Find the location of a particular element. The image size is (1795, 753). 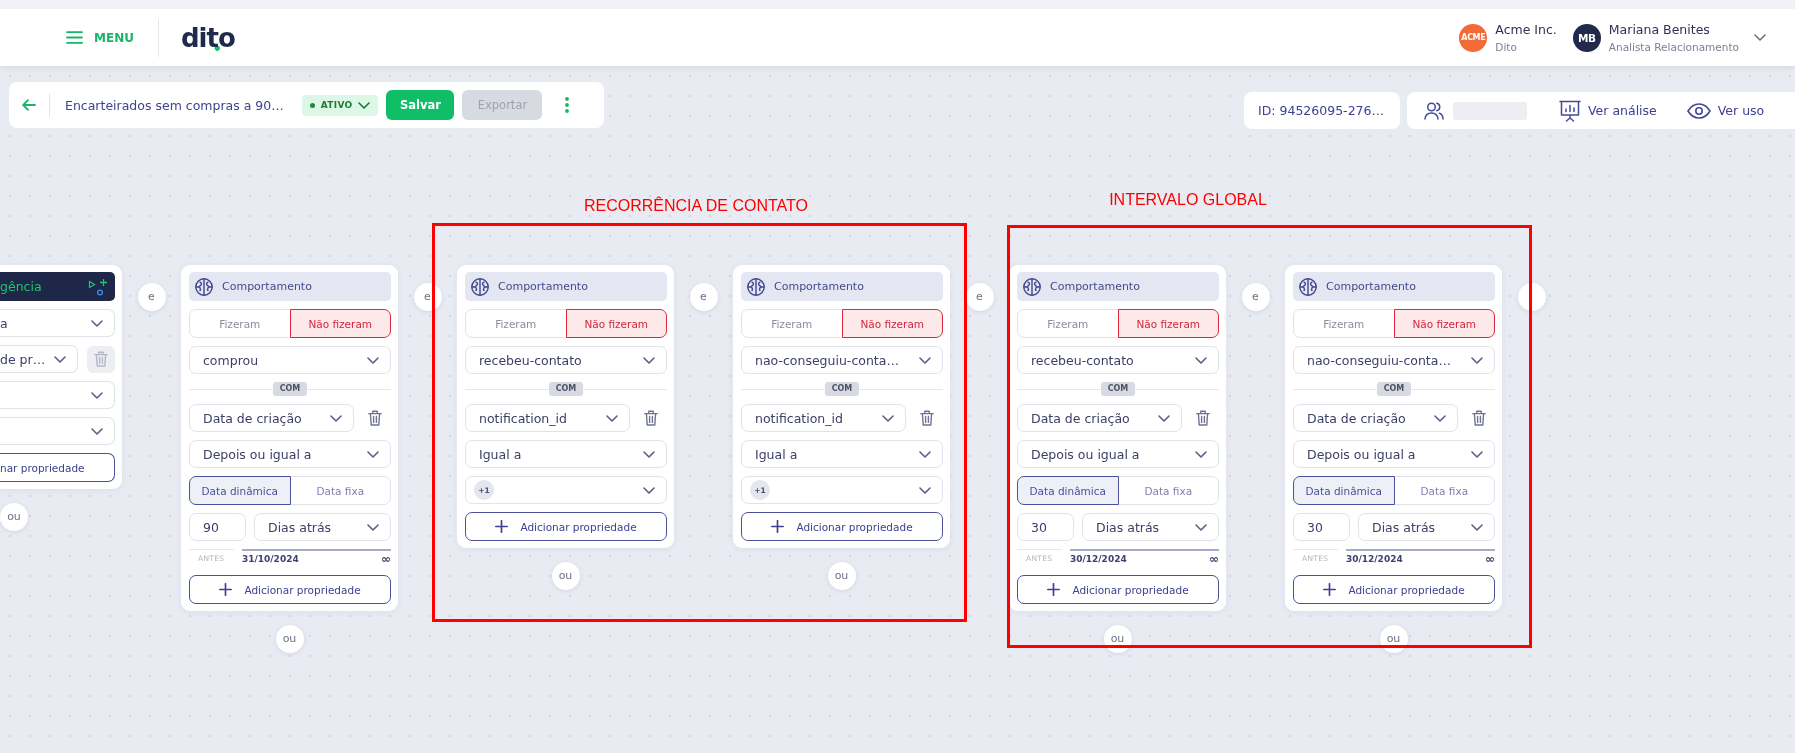

users-icon is located at coordinates (1434, 110).